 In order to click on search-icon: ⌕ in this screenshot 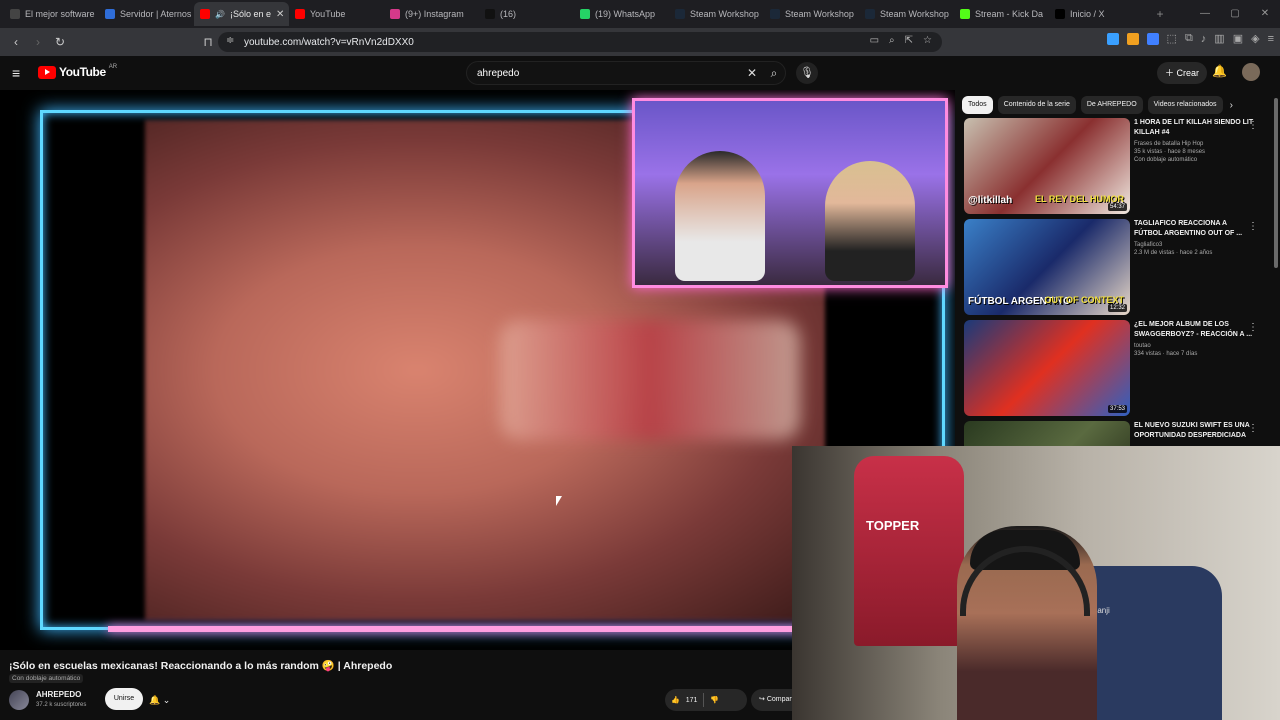, I will do `click(774, 73)`.